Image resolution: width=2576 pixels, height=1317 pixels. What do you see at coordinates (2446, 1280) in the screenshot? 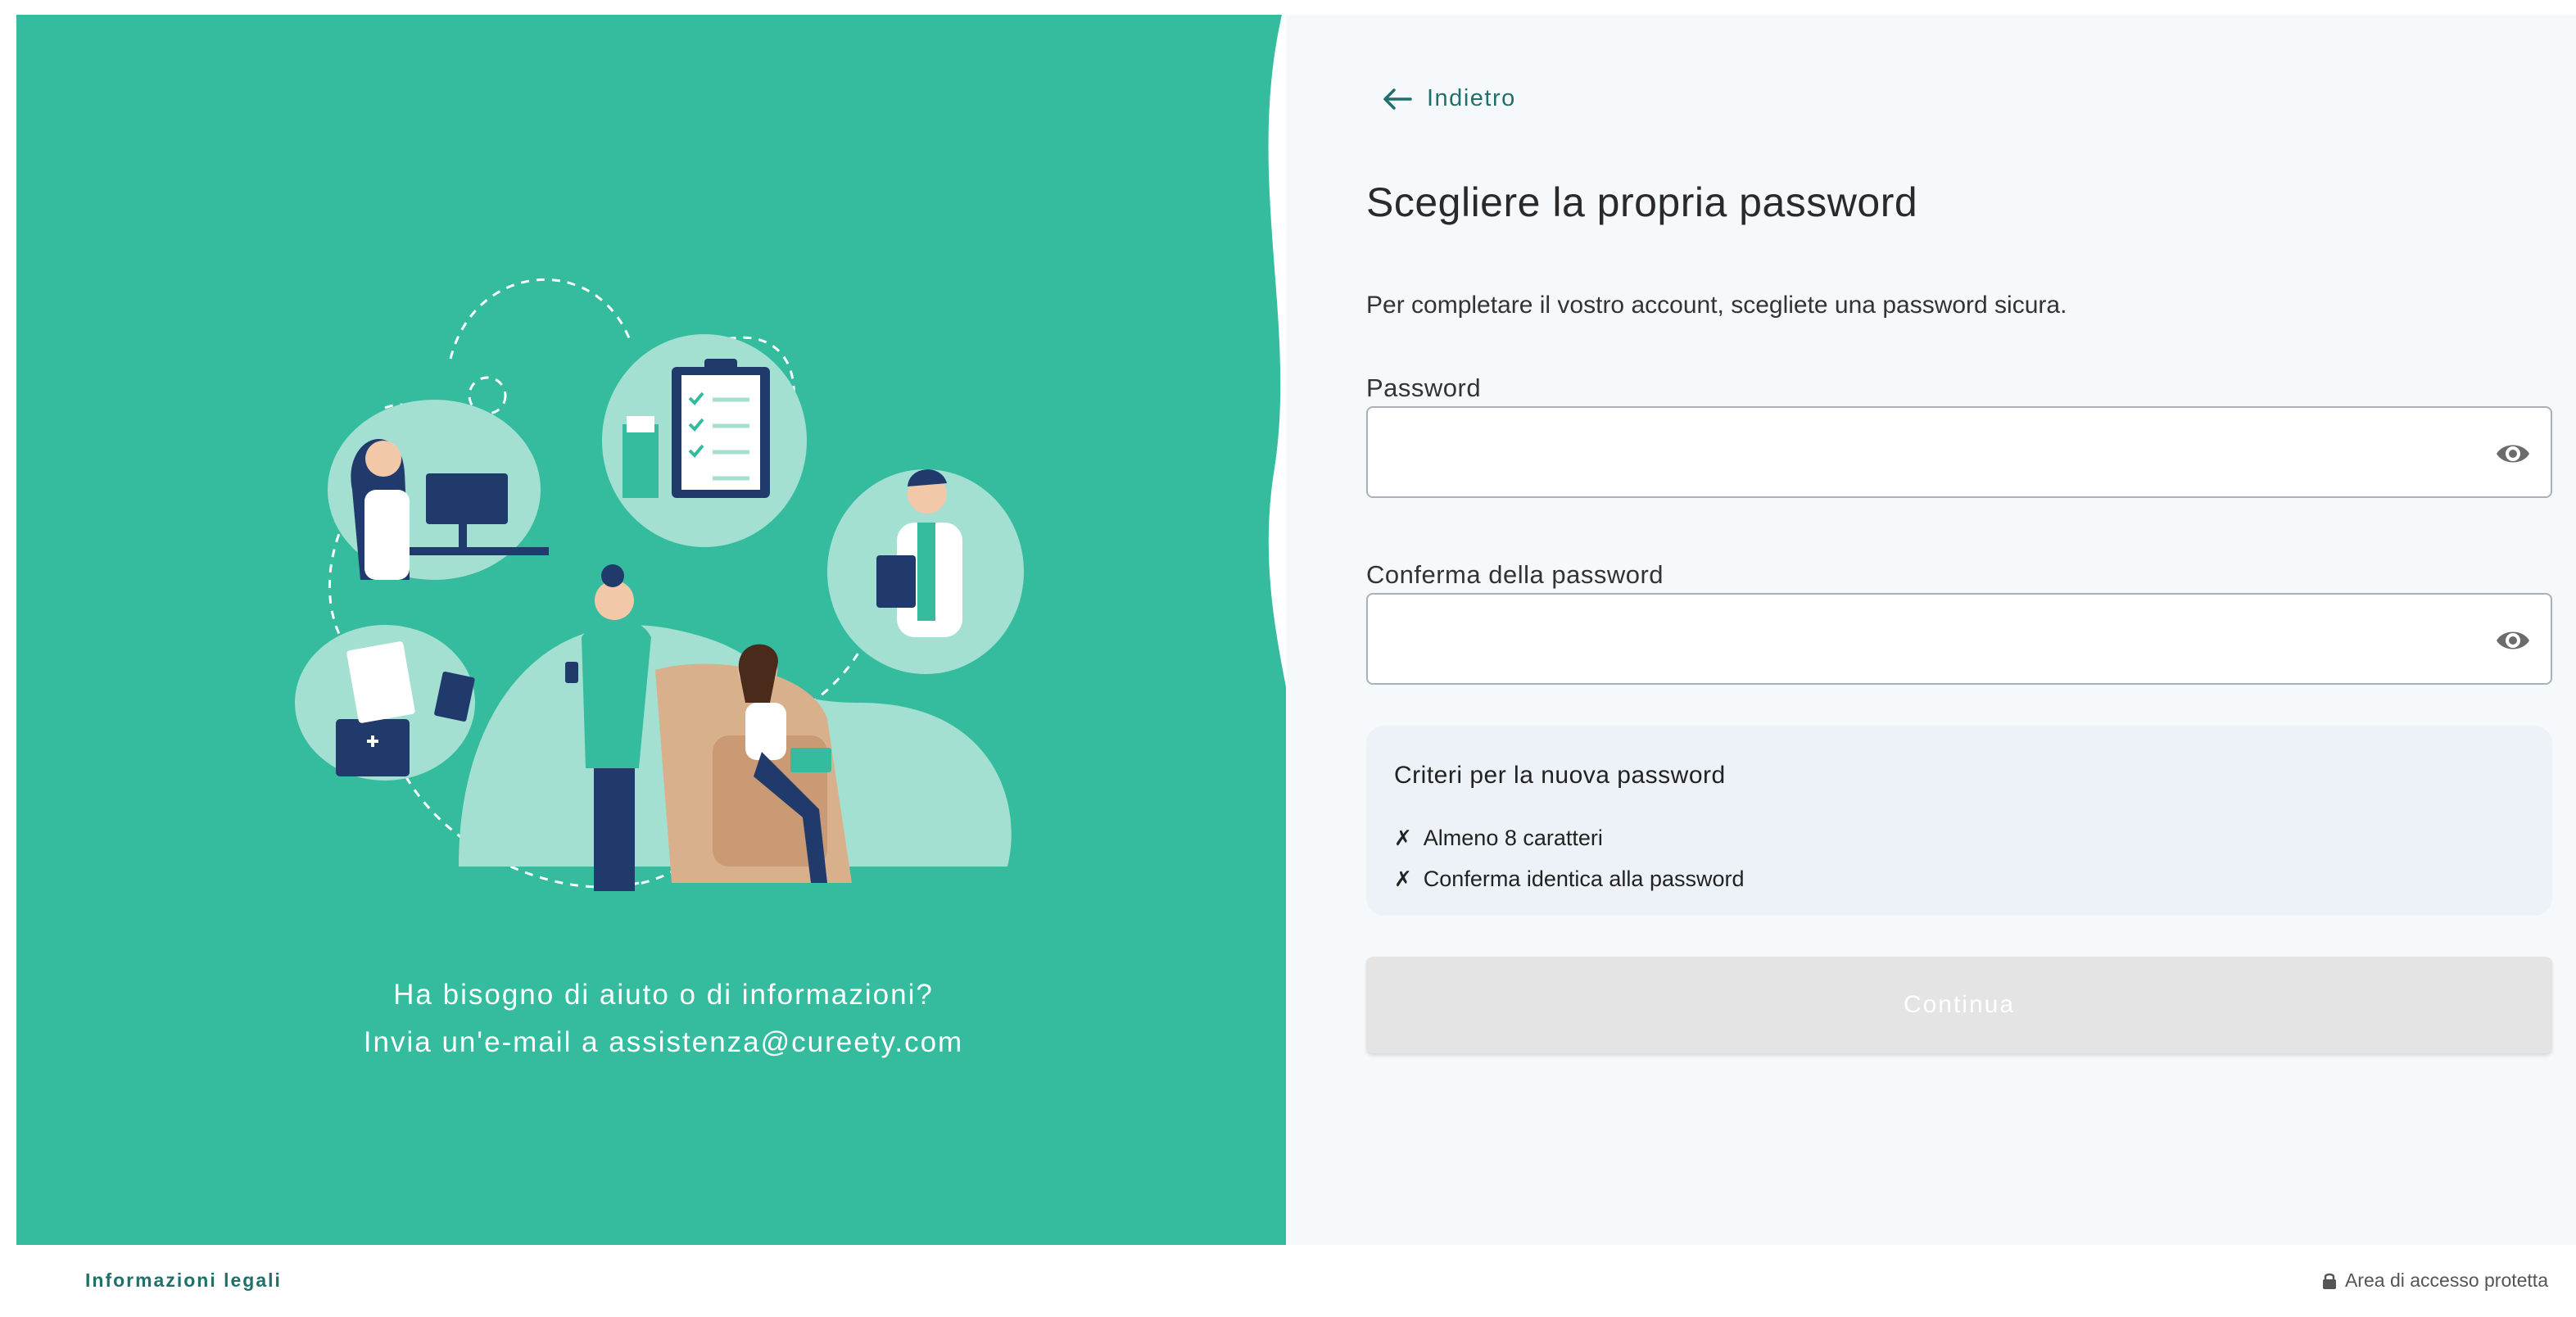
I see `secure-area-label: Area di accesso protetta` at bounding box center [2446, 1280].